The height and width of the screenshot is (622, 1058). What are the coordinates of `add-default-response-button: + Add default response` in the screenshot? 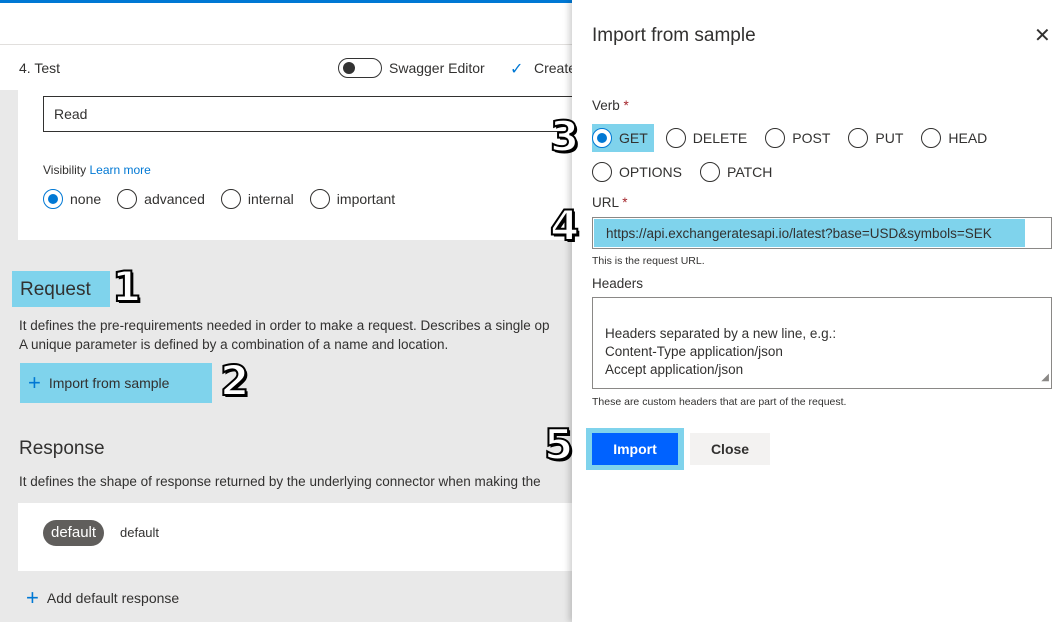 It's located at (103, 597).